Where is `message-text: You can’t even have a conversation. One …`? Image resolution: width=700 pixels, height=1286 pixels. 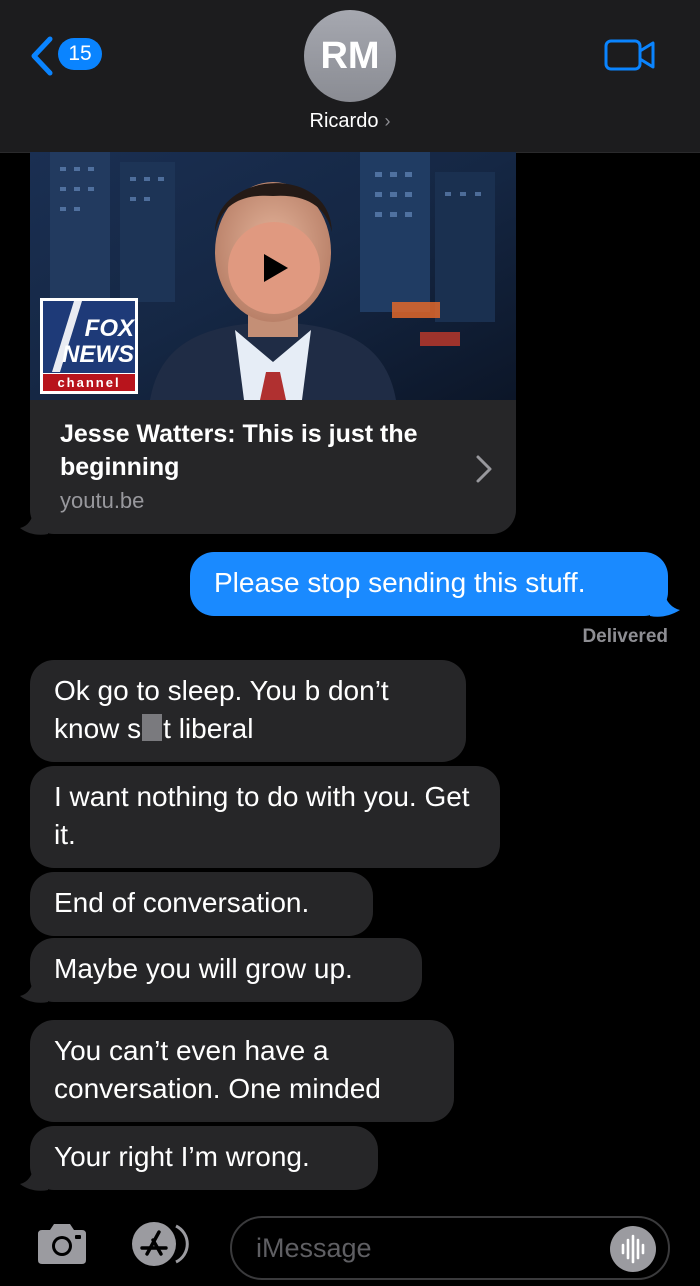
message-text: You can’t even have a conversation. One … is located at coordinates (217, 1069).